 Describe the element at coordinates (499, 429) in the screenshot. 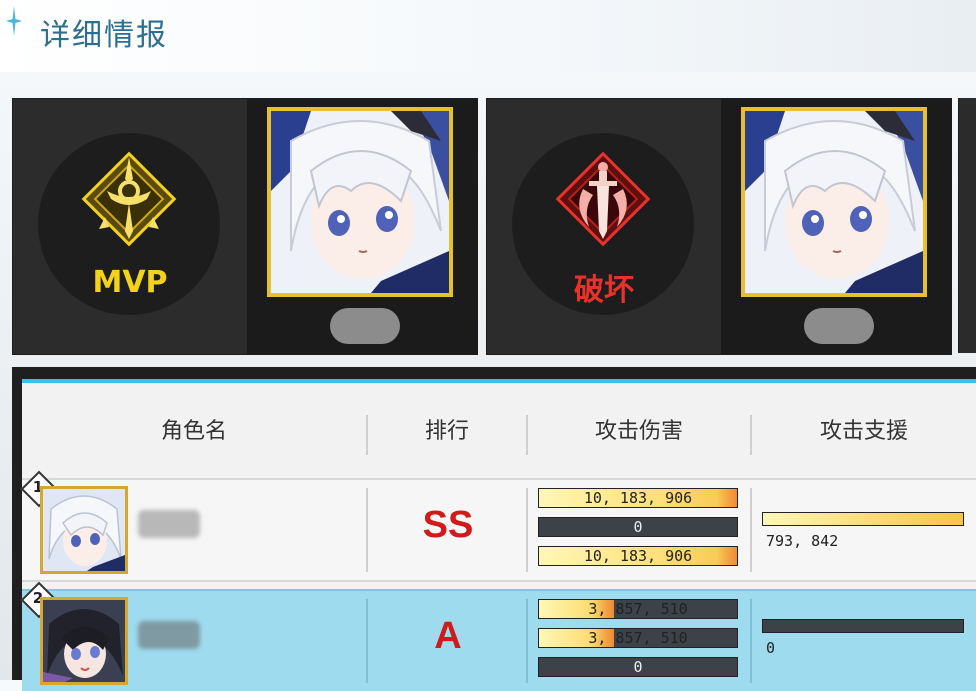

I see `table-header: 角色名 排行 攻击伤害 攻击支援` at that location.